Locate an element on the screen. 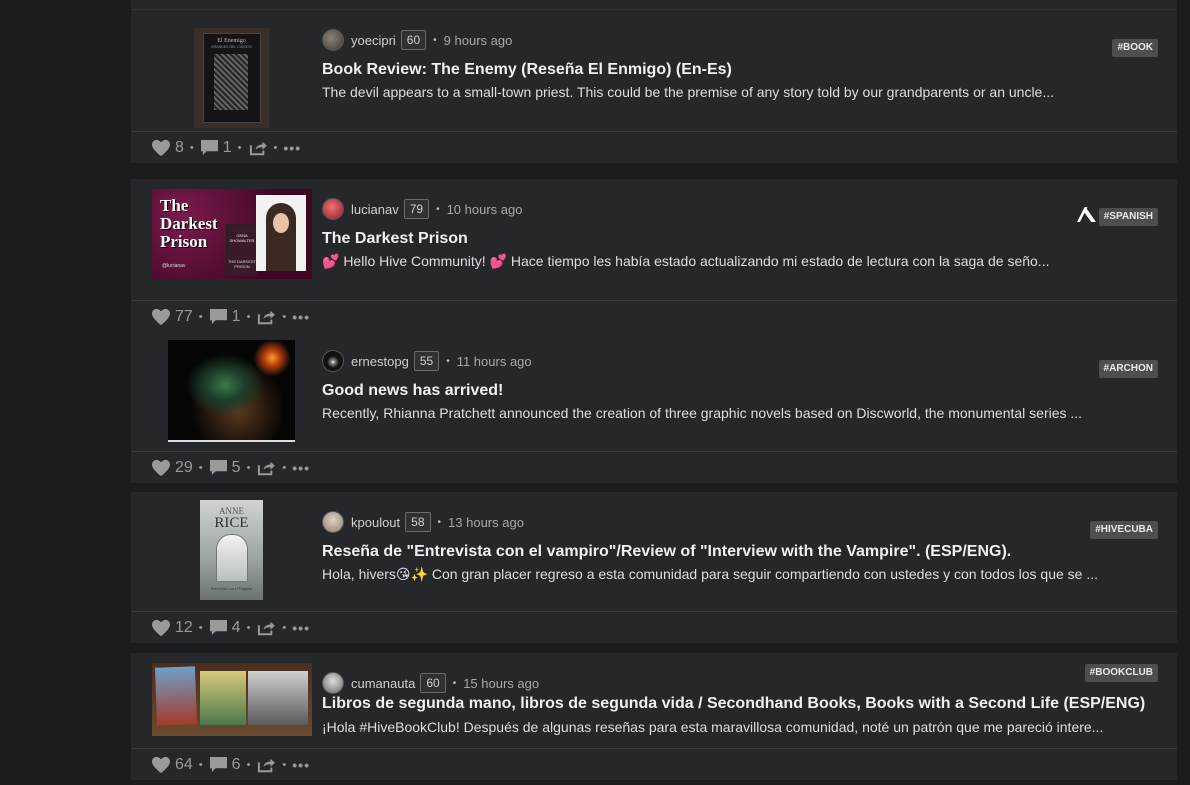  previous-card-bottom is located at coordinates (654, 5).